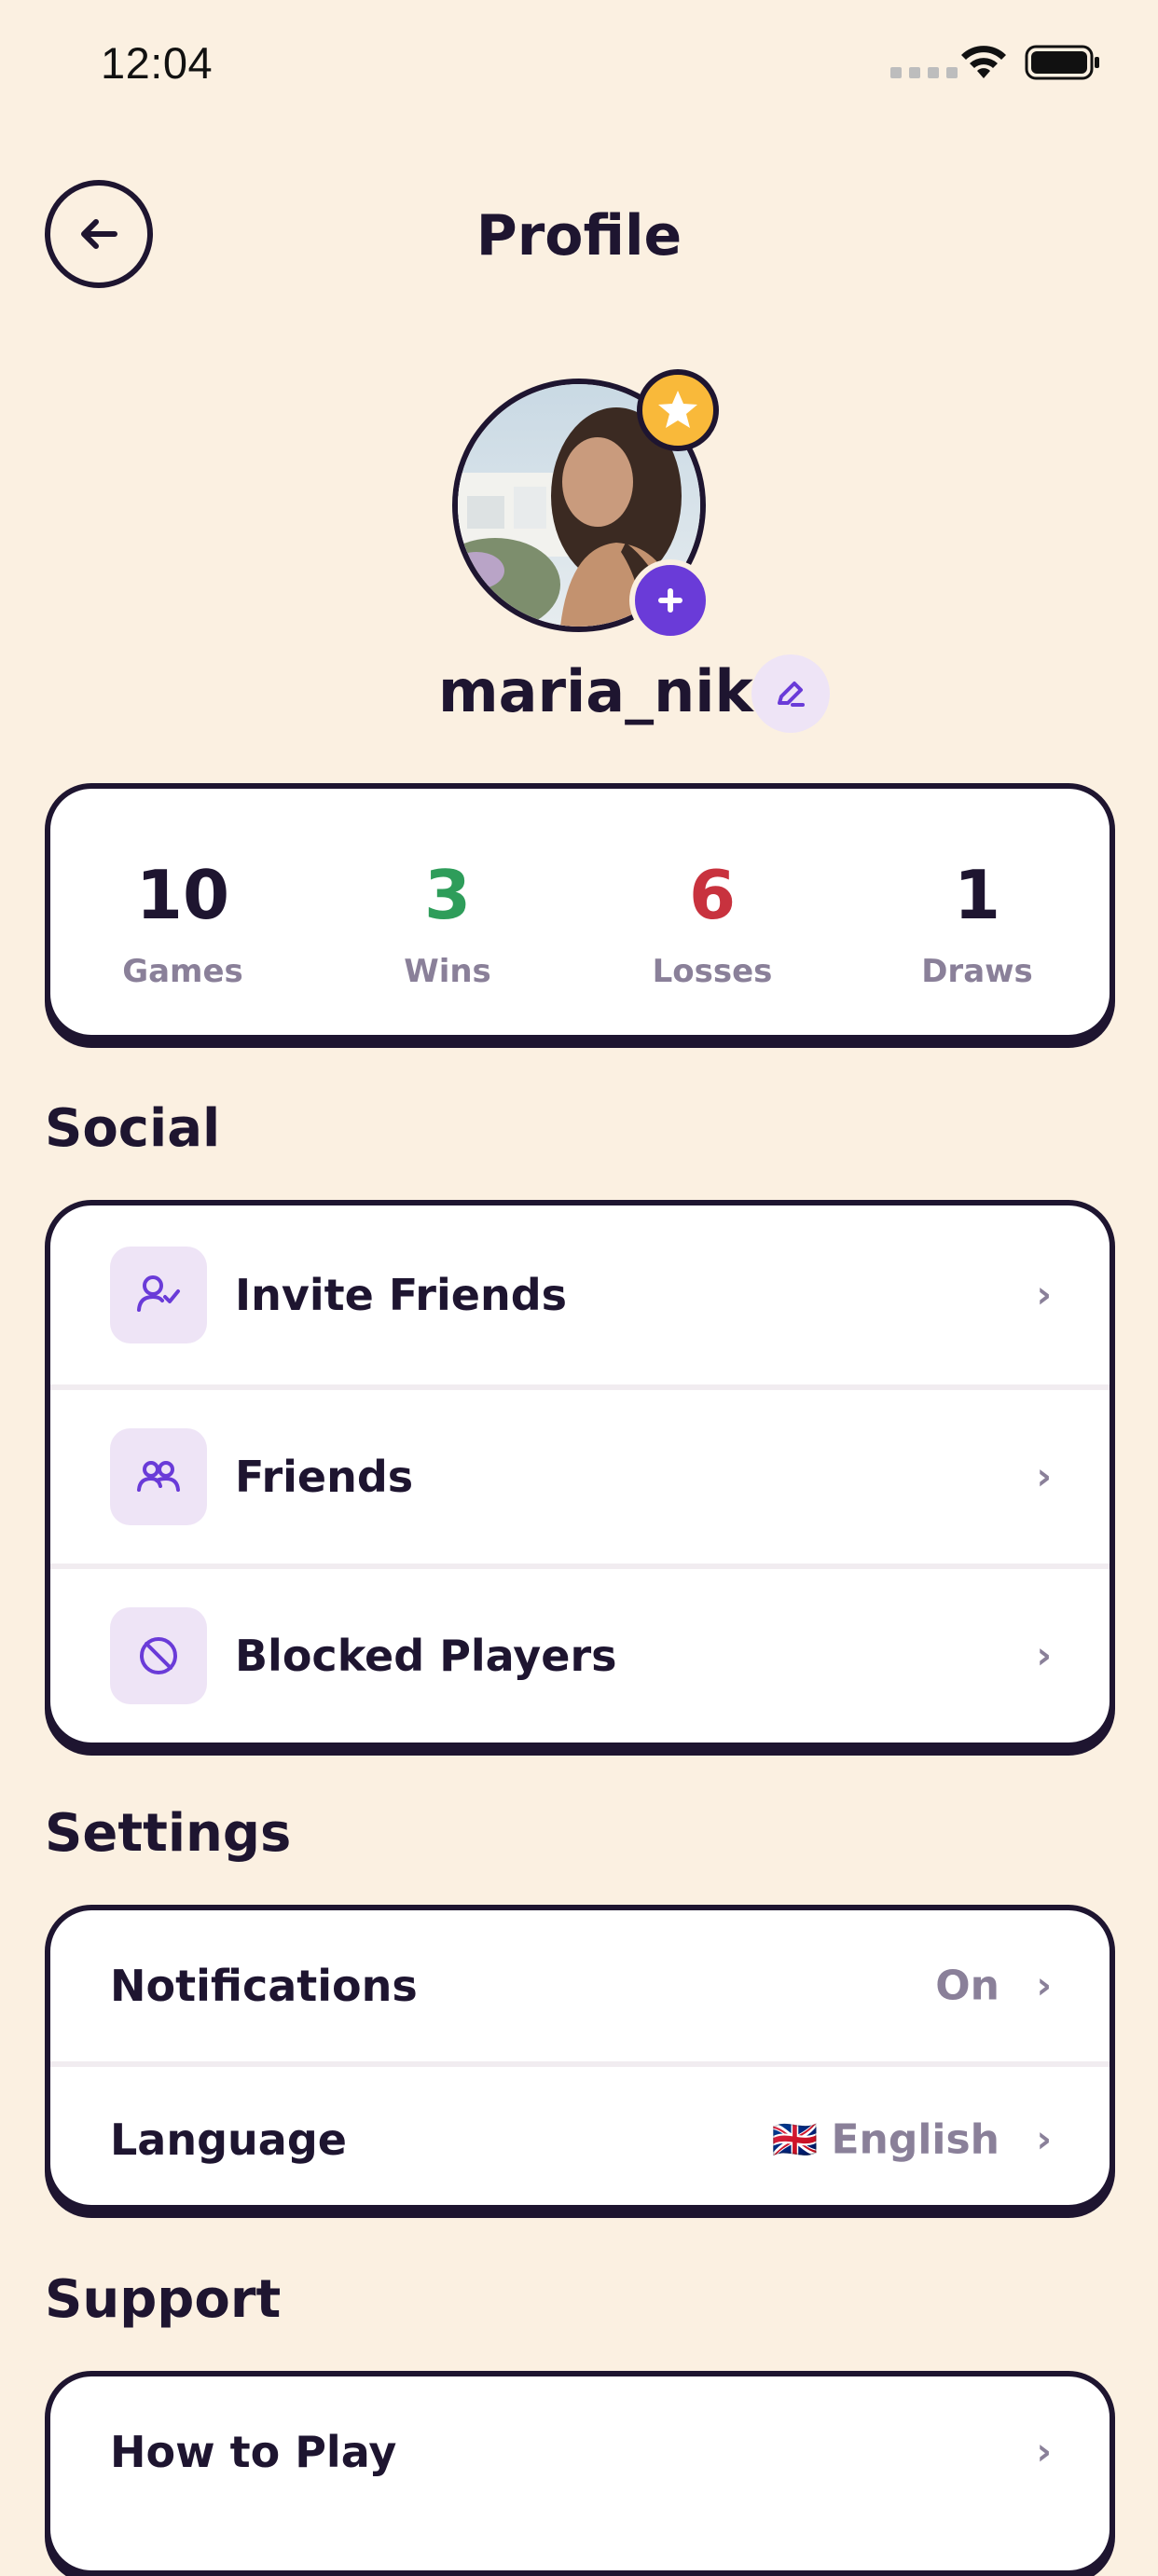  Describe the element at coordinates (1063, 64) in the screenshot. I see `battery-icon` at that location.